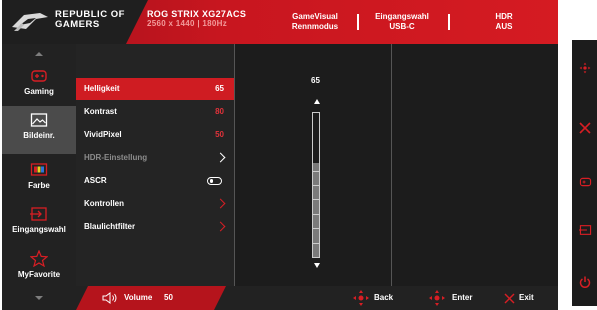 This screenshot has width=597, height=310. What do you see at coordinates (317, 298) in the screenshot?
I see `osd-footer: Volume 50 Back Enter Exit` at bounding box center [317, 298].